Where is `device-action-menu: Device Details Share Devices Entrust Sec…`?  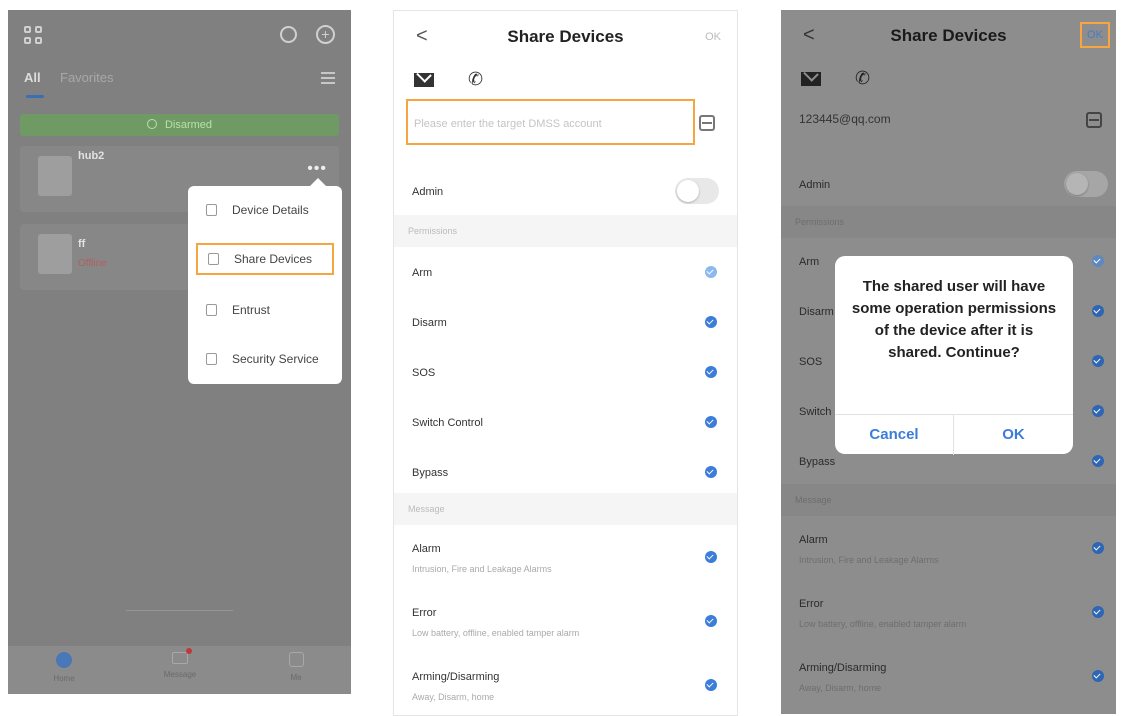
device-action-menu: Device Details Share Devices Entrust Sec… is located at coordinates (265, 281).